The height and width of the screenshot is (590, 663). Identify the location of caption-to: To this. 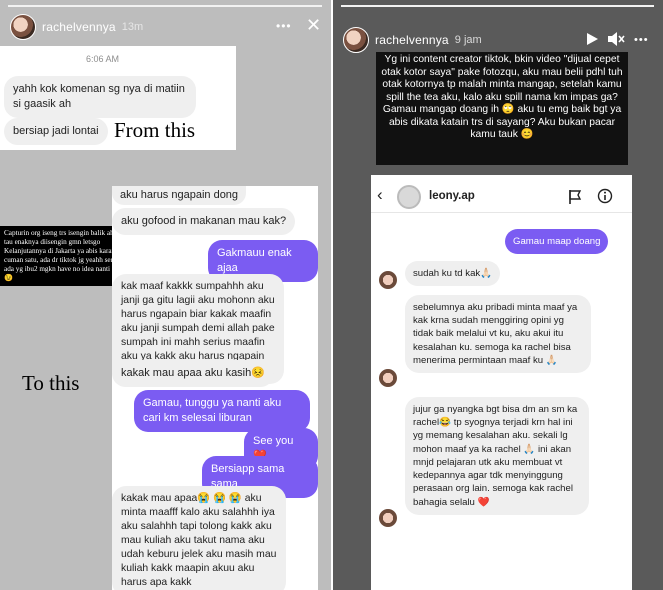
(51, 383).